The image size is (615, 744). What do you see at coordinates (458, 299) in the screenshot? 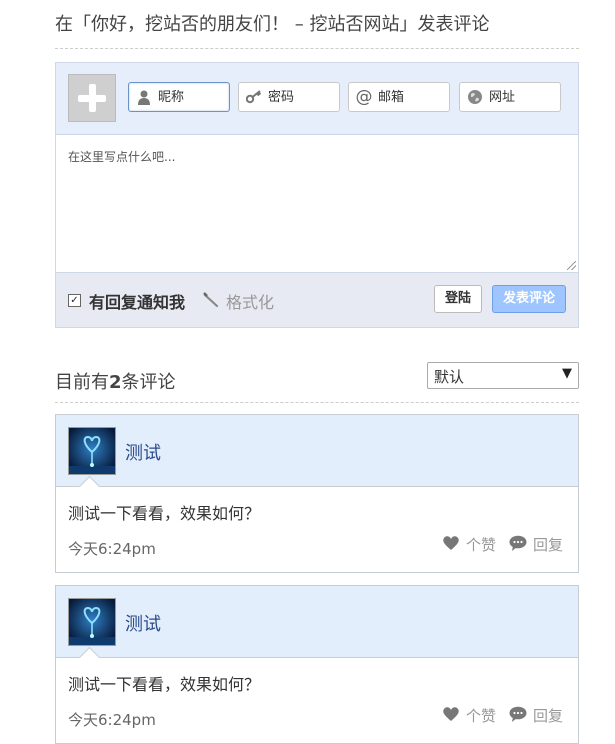
I see `login-button: 登陆` at bounding box center [458, 299].